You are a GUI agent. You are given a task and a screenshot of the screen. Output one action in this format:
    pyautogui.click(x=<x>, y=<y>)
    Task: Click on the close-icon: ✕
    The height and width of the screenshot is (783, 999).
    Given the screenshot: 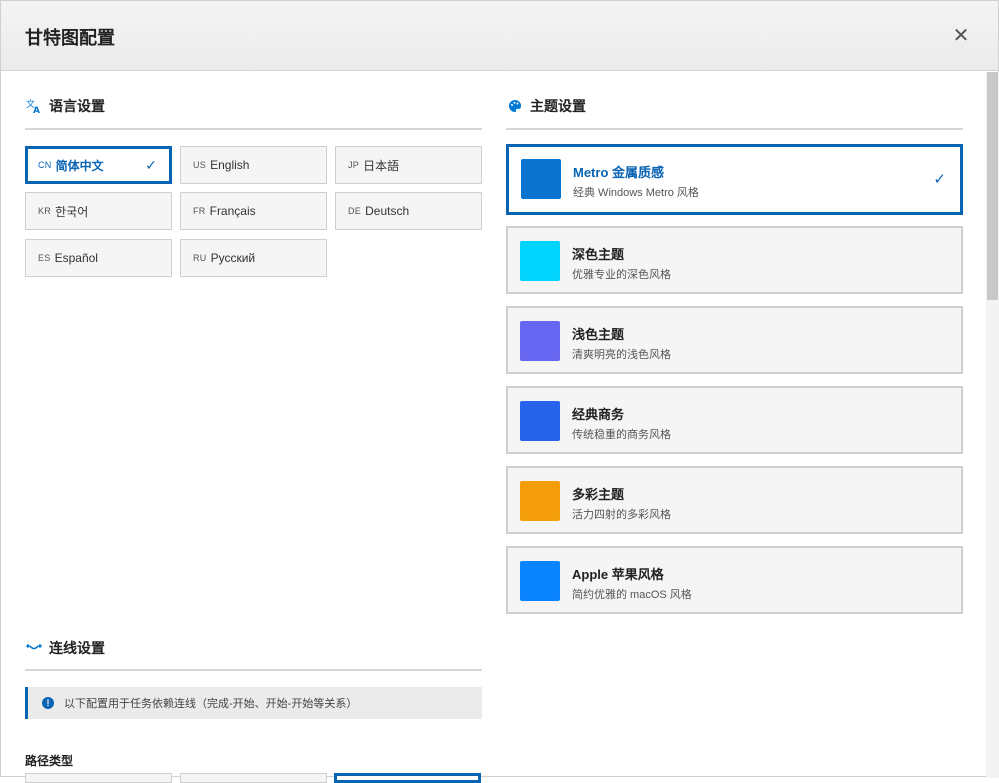 What is the action you would take?
    pyautogui.click(x=961, y=36)
    